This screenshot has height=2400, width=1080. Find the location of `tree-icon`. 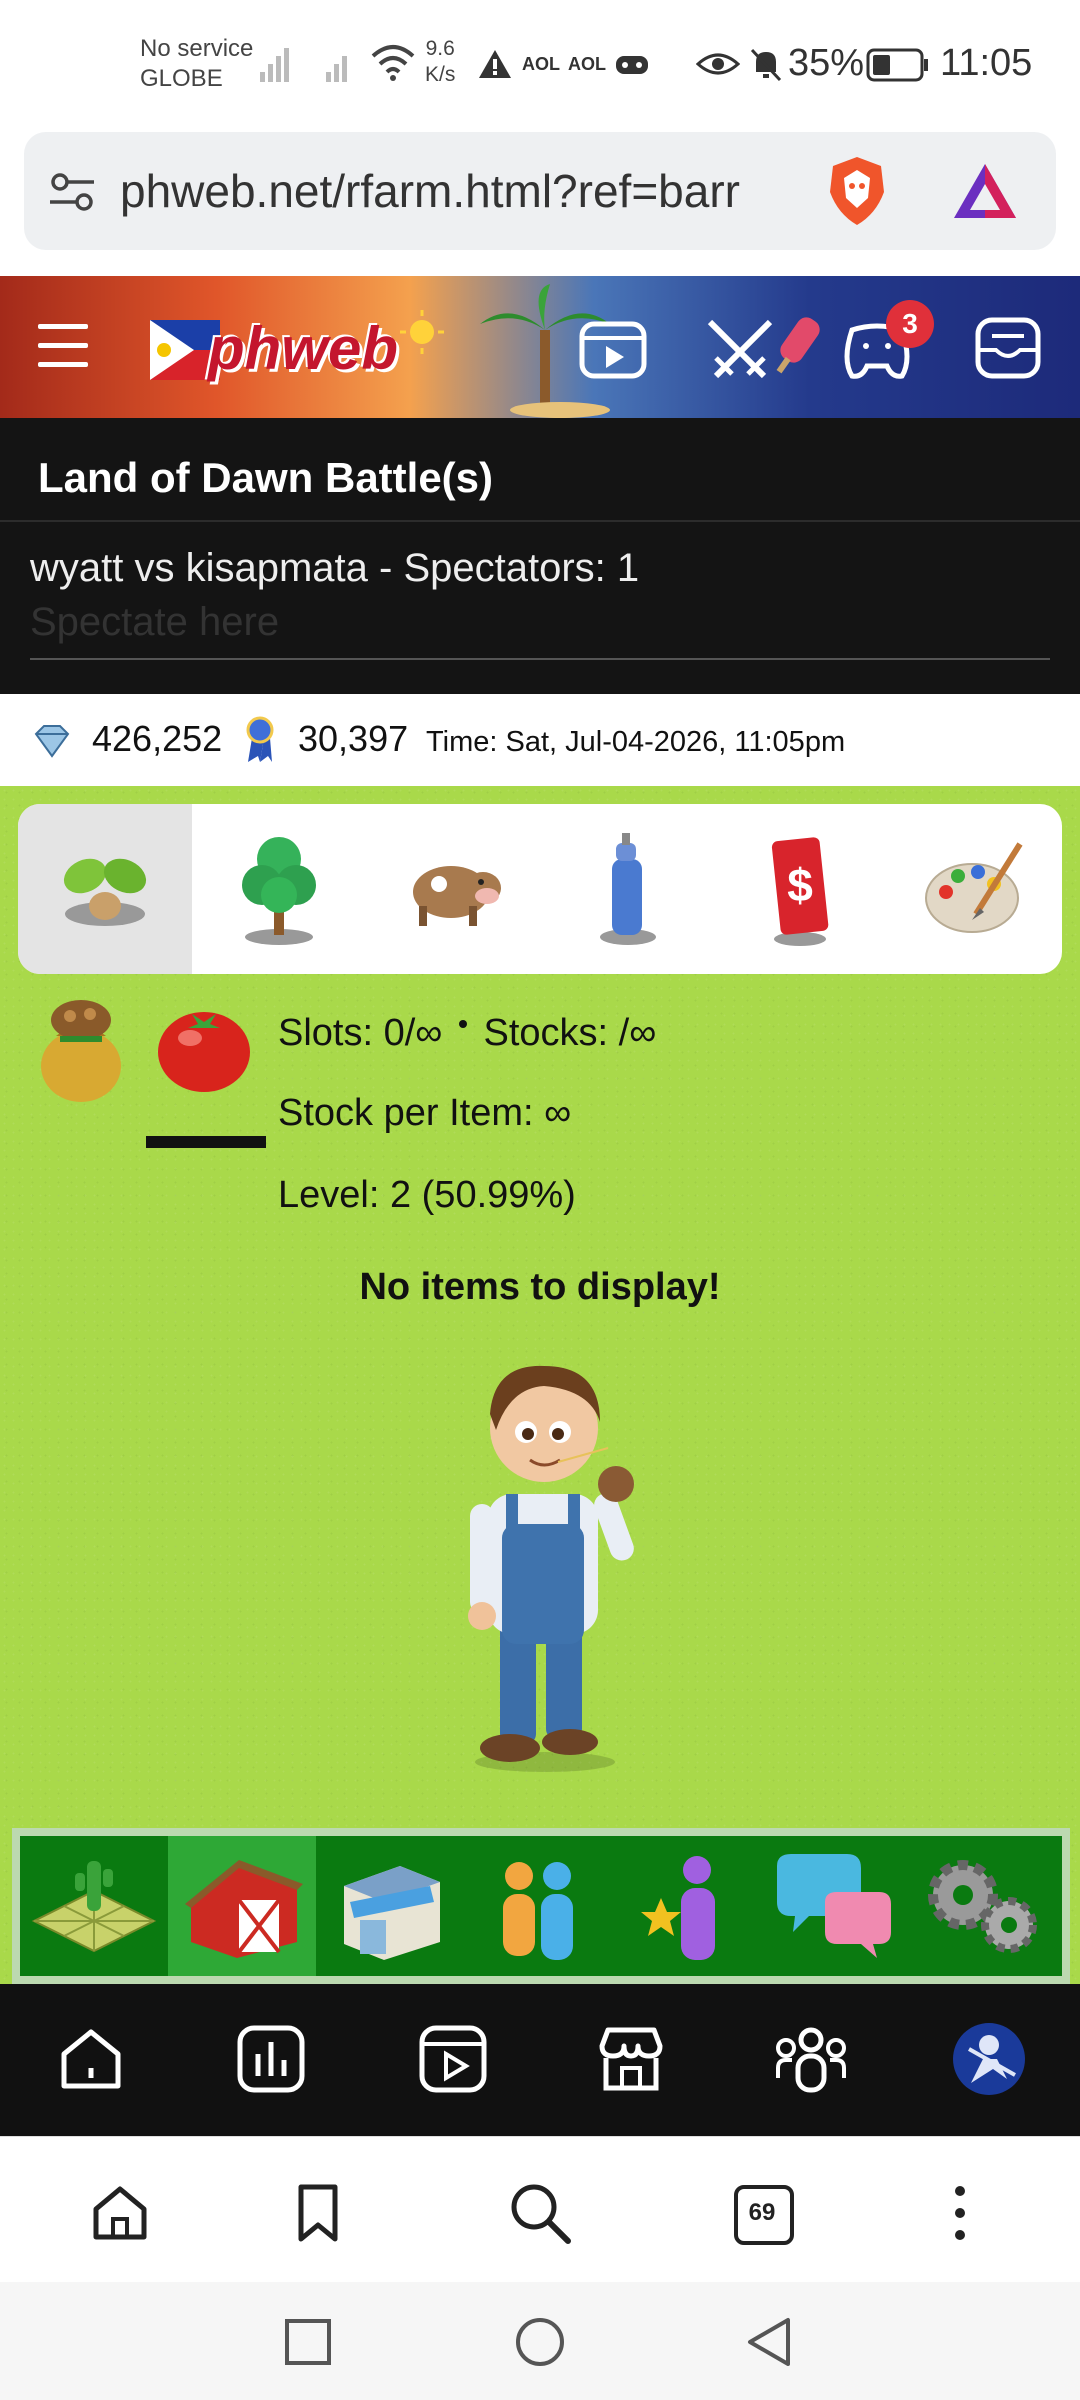

tree-icon is located at coordinates (279, 891).